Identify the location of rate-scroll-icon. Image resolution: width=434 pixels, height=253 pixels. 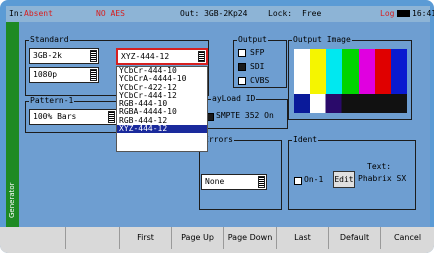
(93, 75).